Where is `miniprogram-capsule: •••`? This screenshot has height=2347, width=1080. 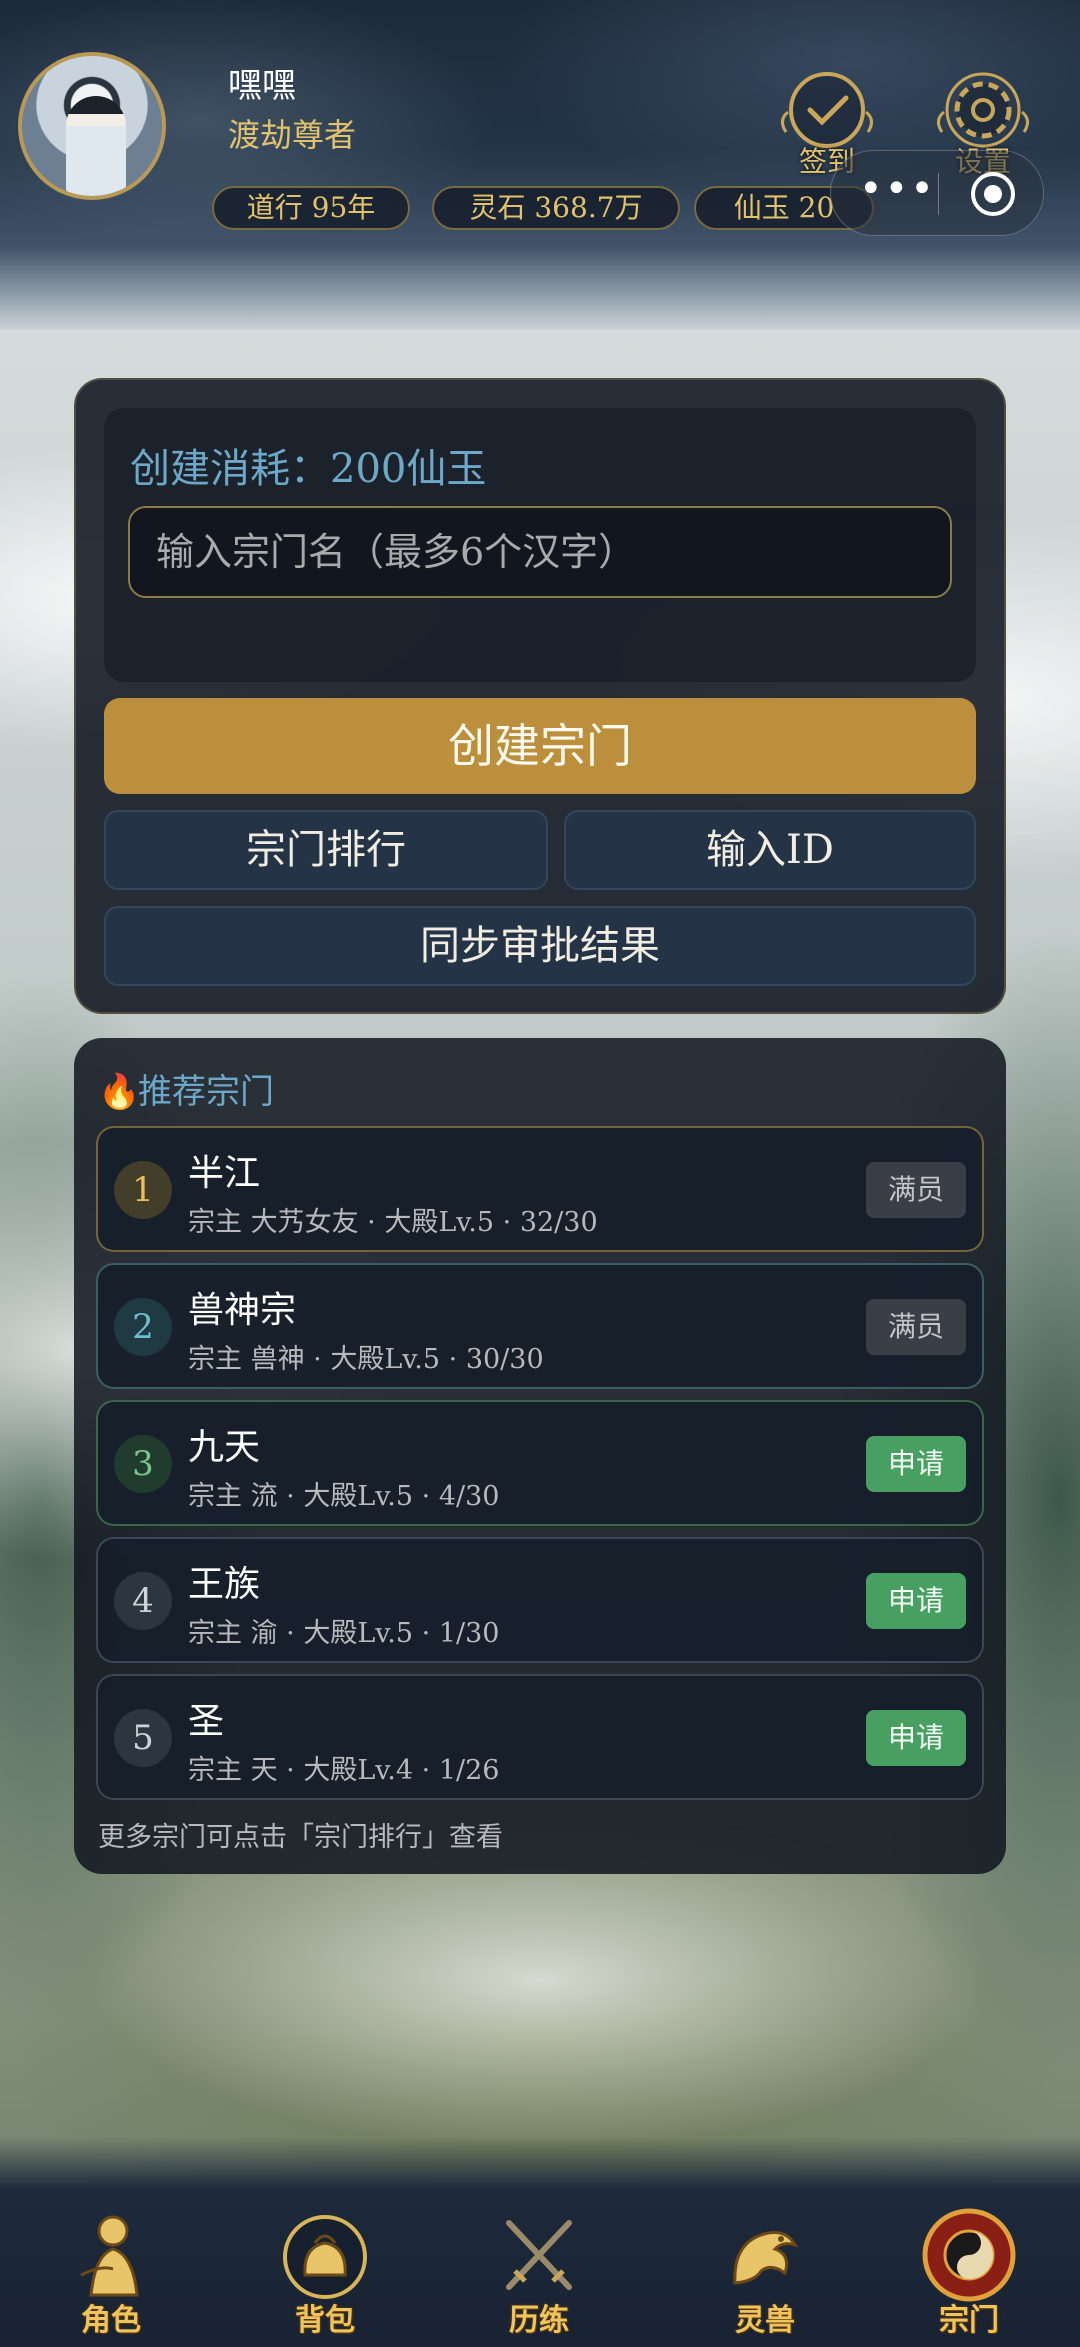
miniprogram-capsule: ••• is located at coordinates (937, 193).